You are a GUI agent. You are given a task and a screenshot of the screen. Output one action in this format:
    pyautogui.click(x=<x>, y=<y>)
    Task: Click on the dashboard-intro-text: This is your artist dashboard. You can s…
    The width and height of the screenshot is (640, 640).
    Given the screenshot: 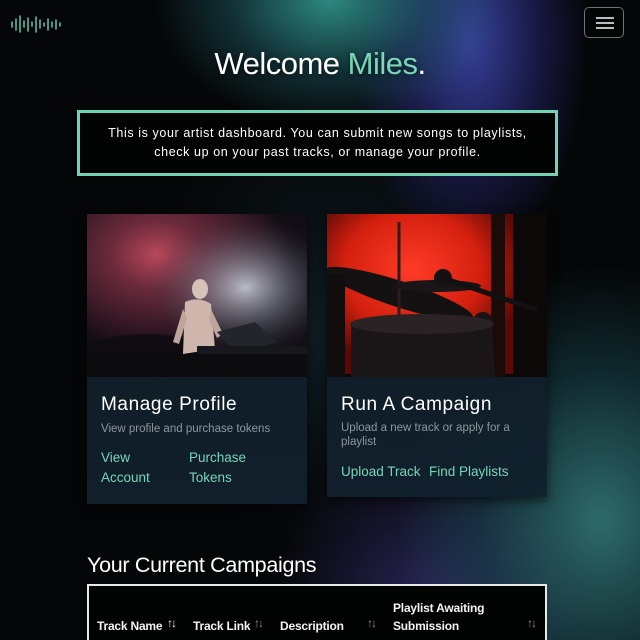 What is the action you would take?
    pyautogui.click(x=317, y=142)
    